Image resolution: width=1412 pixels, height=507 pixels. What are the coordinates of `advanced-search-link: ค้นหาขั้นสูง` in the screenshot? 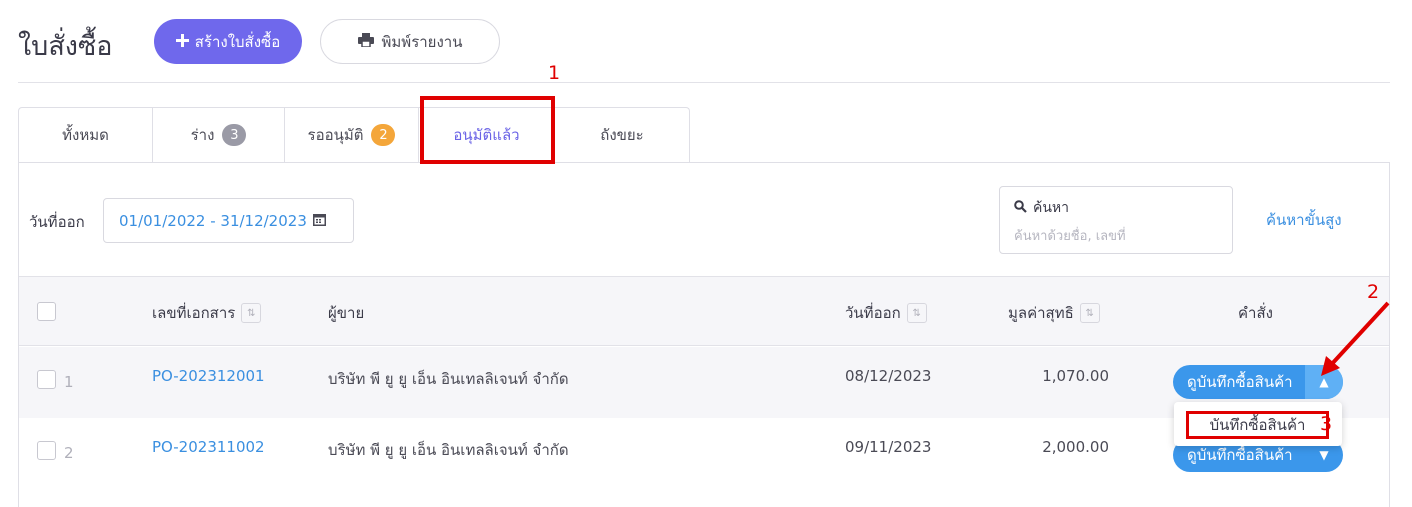 It's located at (1304, 220).